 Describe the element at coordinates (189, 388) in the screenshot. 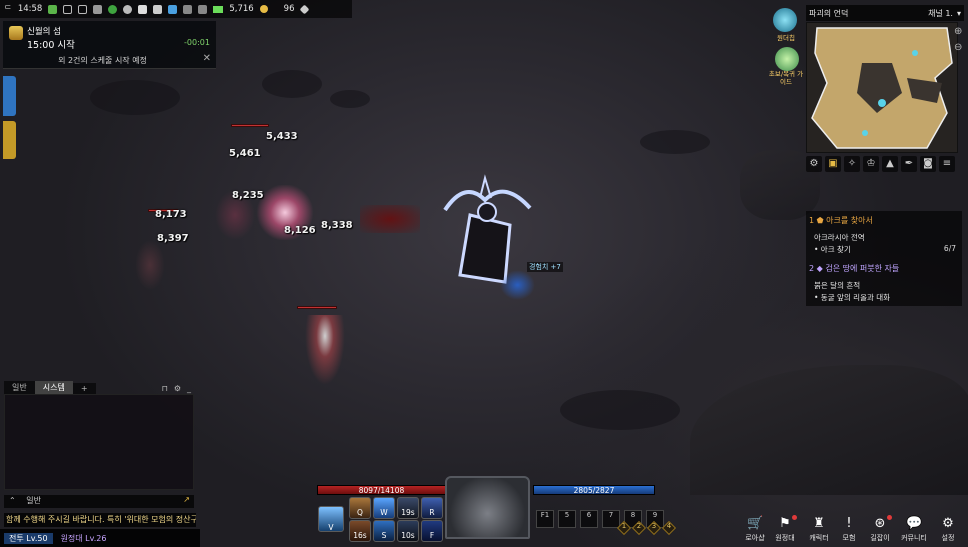

I see `minimize-icon: _` at that location.